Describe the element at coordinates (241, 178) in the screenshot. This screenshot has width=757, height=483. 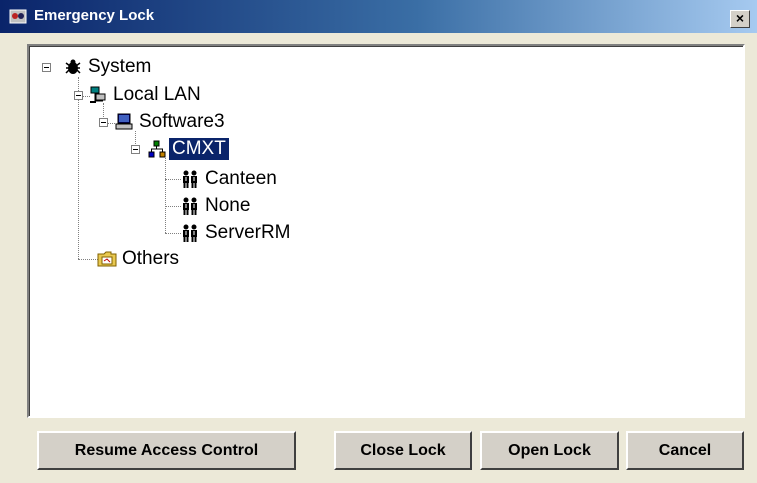
I see `tree-item-label: Canteen` at that location.